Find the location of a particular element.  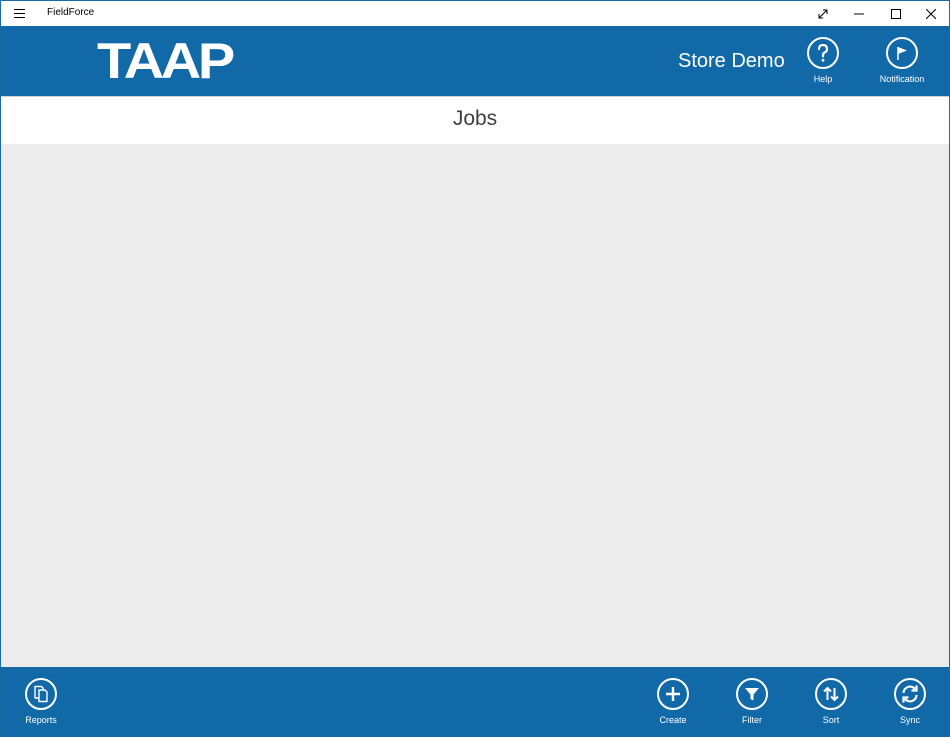

question-icon is located at coordinates (823, 53).